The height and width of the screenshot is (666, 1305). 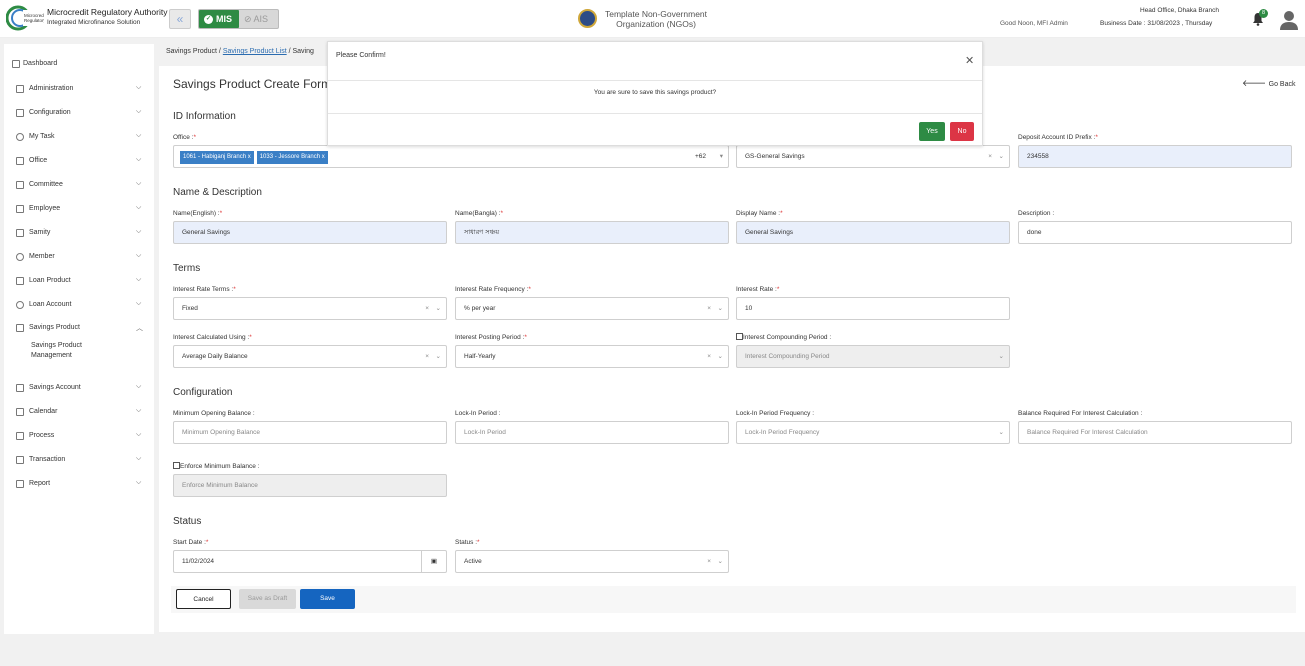 I want to click on sidebar-item-my-task: My Task ⌵, so click(x=79, y=137).